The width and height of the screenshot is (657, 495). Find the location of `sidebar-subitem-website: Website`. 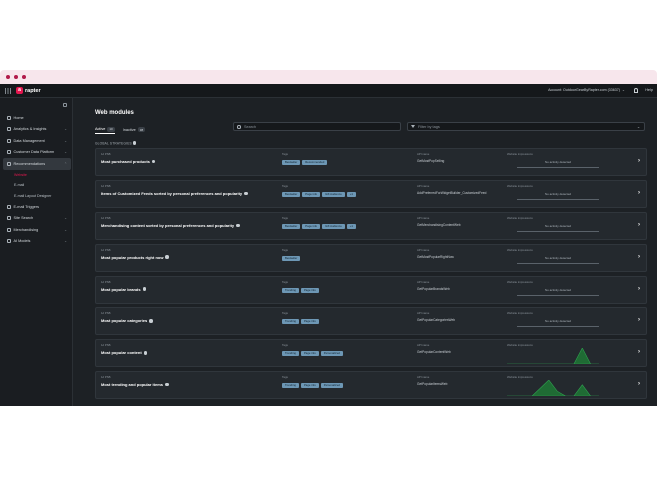

sidebar-subitem-website: Website is located at coordinates (37, 175).